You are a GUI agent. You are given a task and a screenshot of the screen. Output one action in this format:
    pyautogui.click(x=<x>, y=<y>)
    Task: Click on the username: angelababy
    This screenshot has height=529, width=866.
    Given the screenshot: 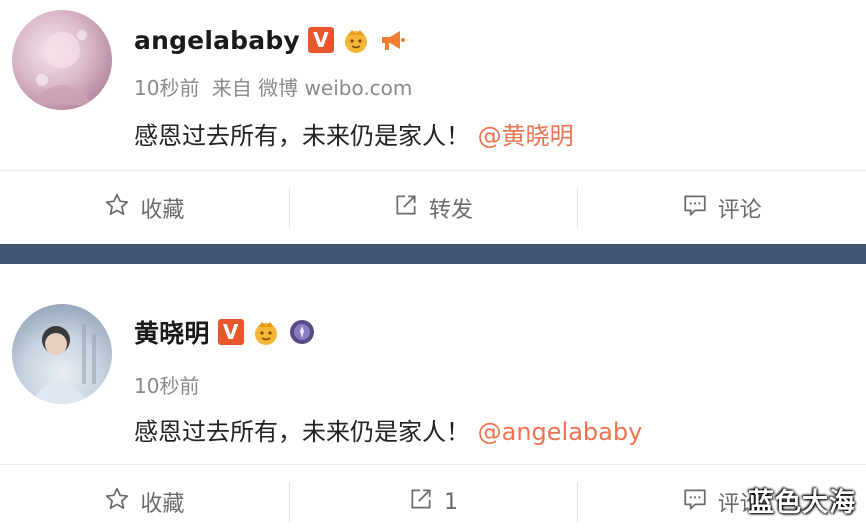 What is the action you would take?
    pyautogui.click(x=217, y=40)
    